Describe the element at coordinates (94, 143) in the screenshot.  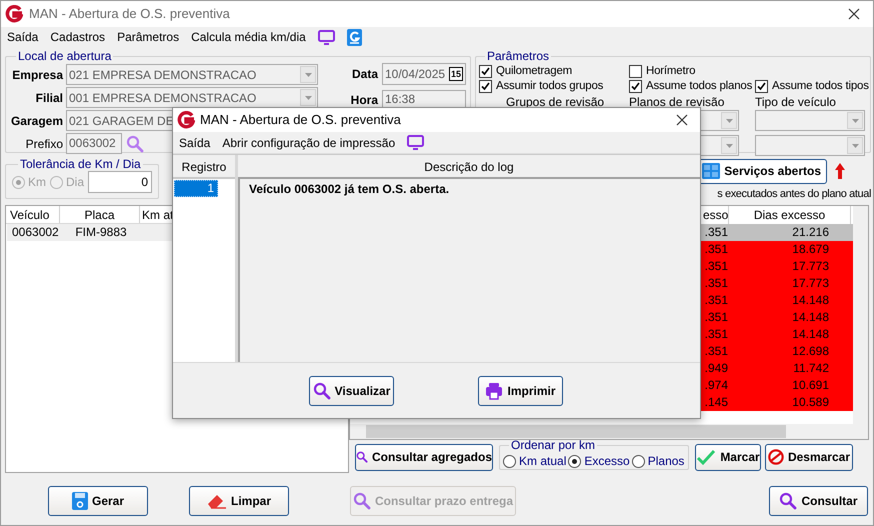
I see `input-field: 0063002` at that location.